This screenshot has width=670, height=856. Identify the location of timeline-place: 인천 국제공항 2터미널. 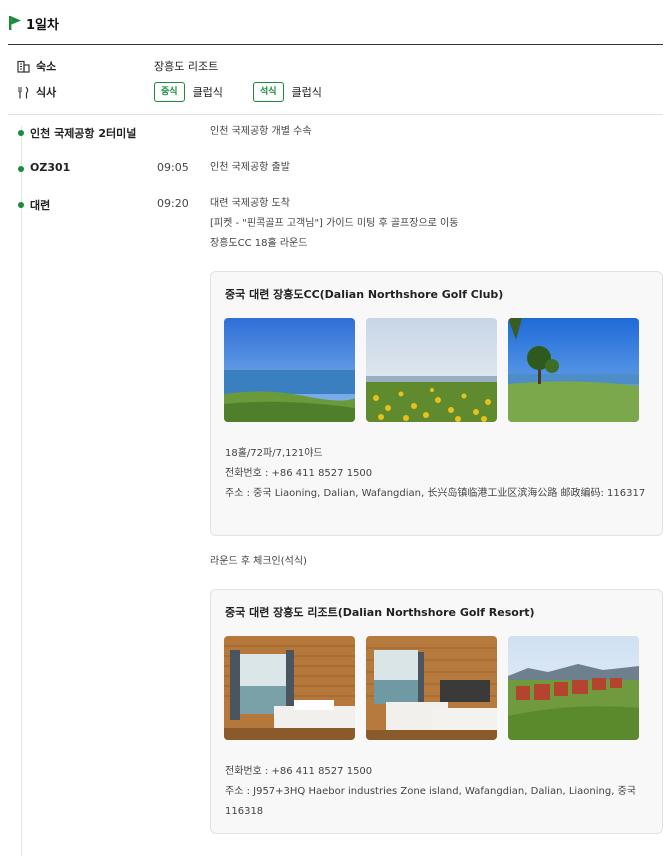
(83, 133).